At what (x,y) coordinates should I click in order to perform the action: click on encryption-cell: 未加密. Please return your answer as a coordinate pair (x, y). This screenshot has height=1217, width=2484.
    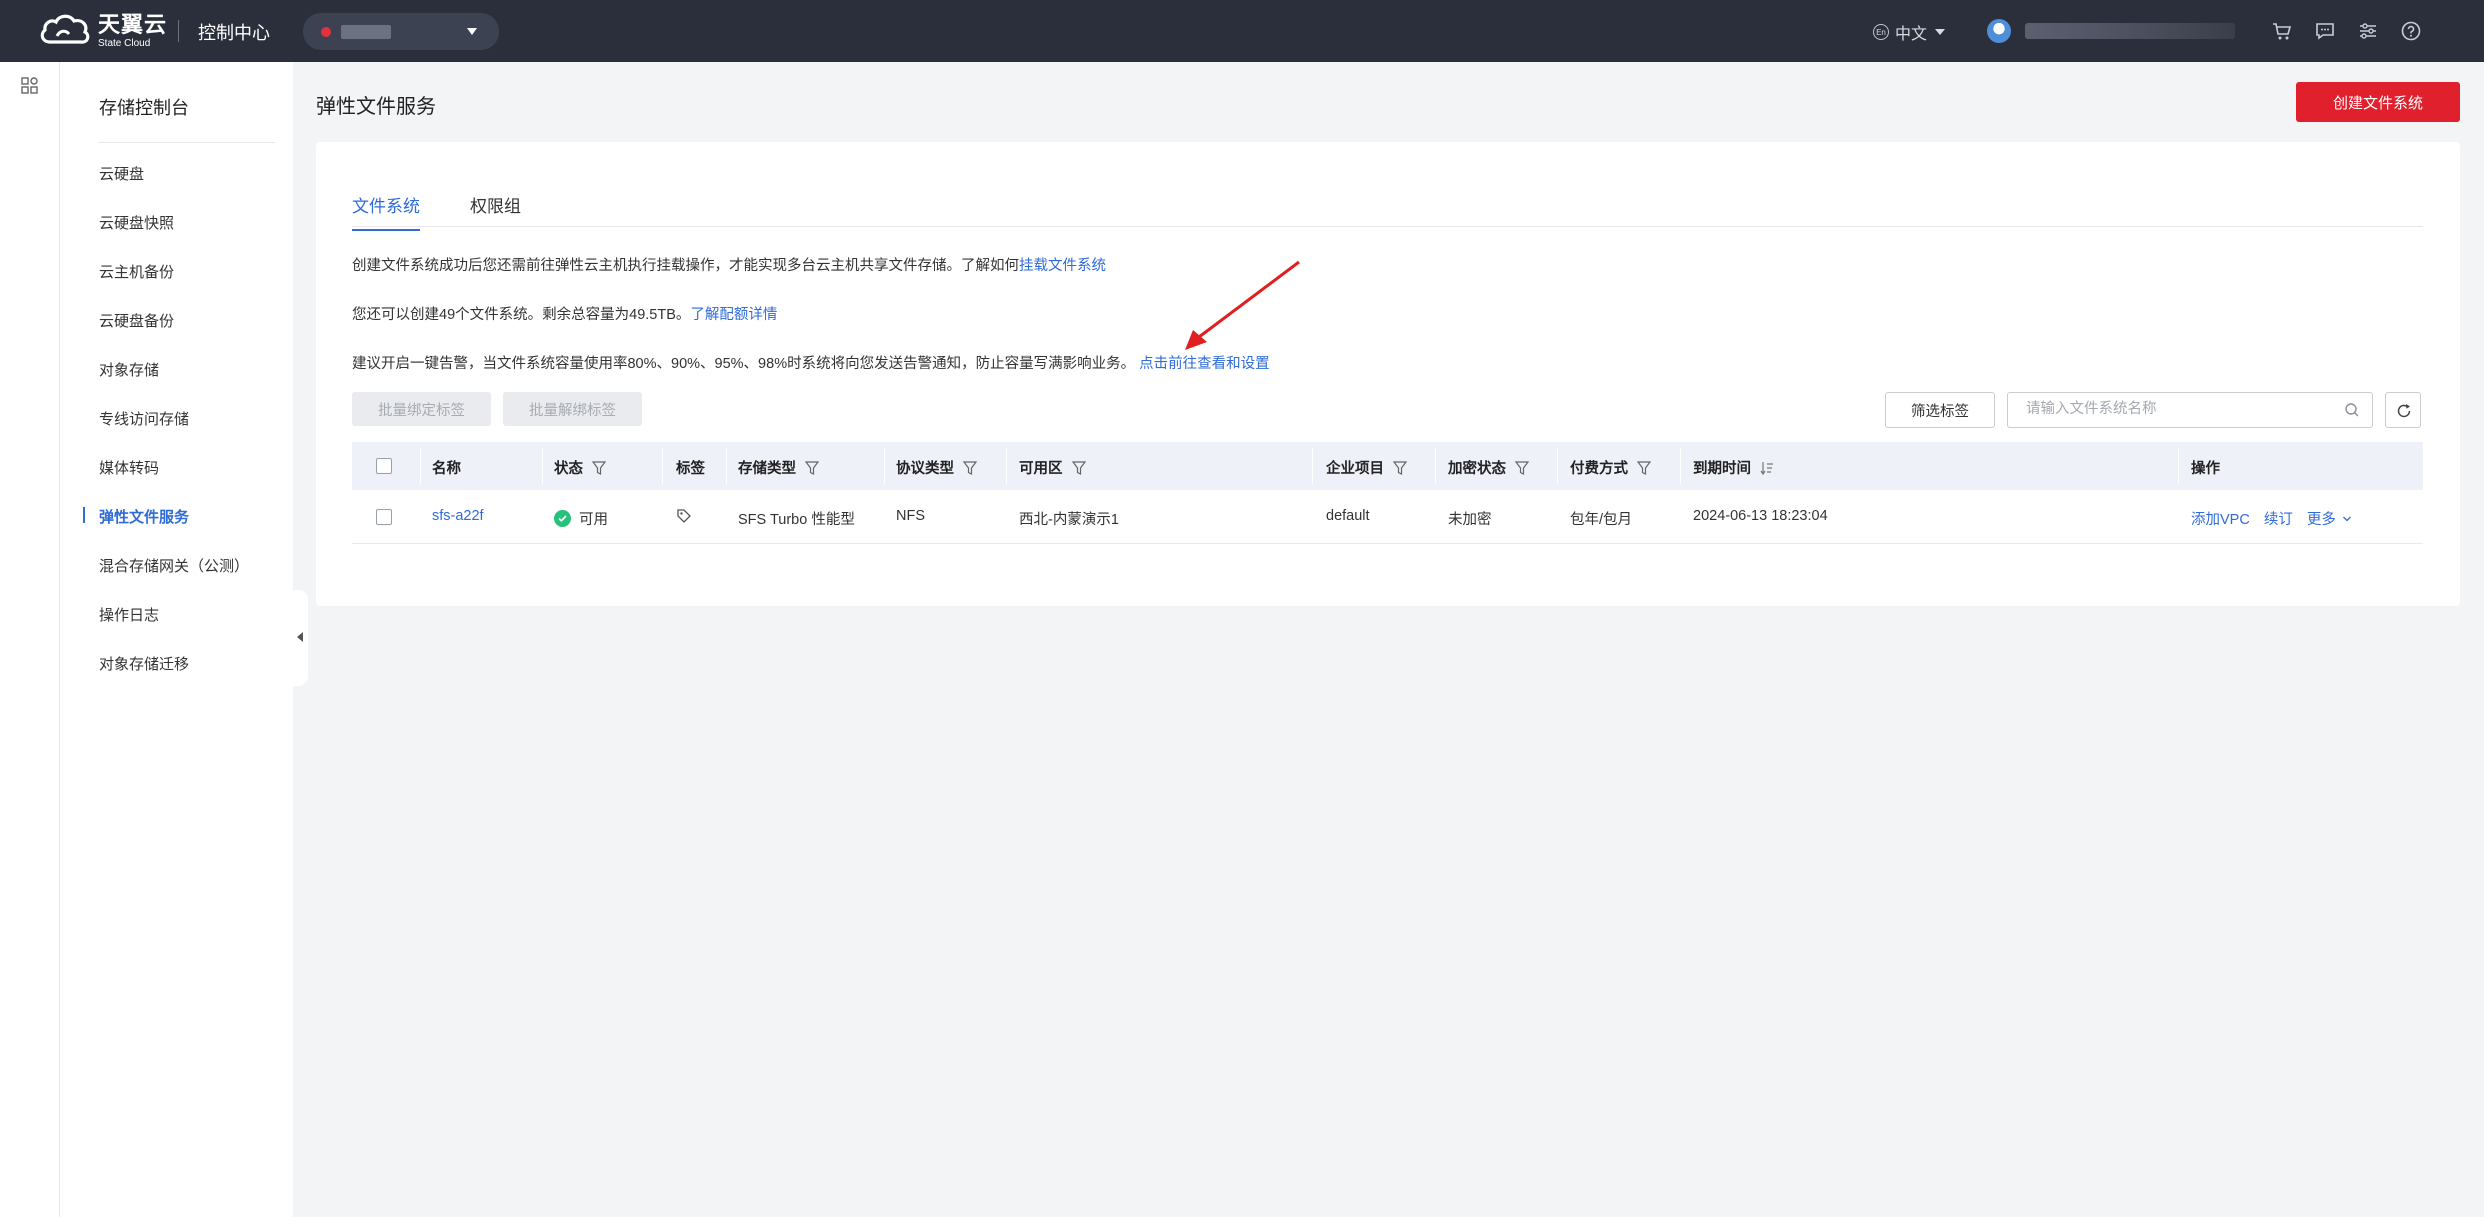
    Looking at the image, I should click on (1470, 520).